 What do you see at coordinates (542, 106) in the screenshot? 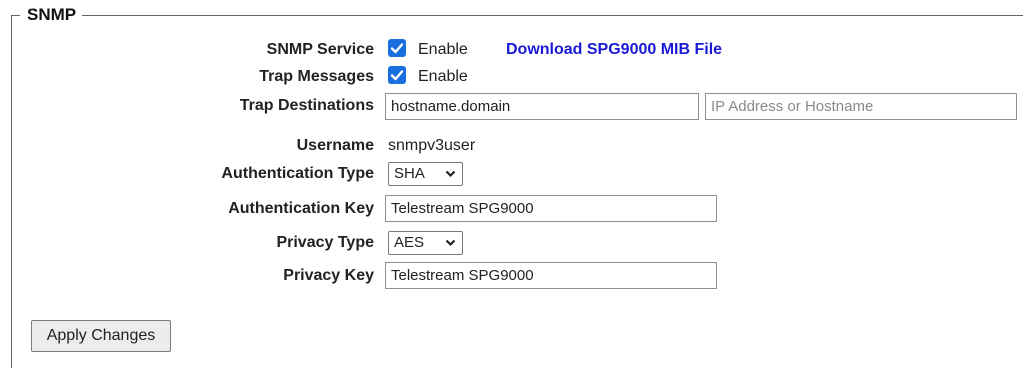
I see `trap-destination-1-input` at bounding box center [542, 106].